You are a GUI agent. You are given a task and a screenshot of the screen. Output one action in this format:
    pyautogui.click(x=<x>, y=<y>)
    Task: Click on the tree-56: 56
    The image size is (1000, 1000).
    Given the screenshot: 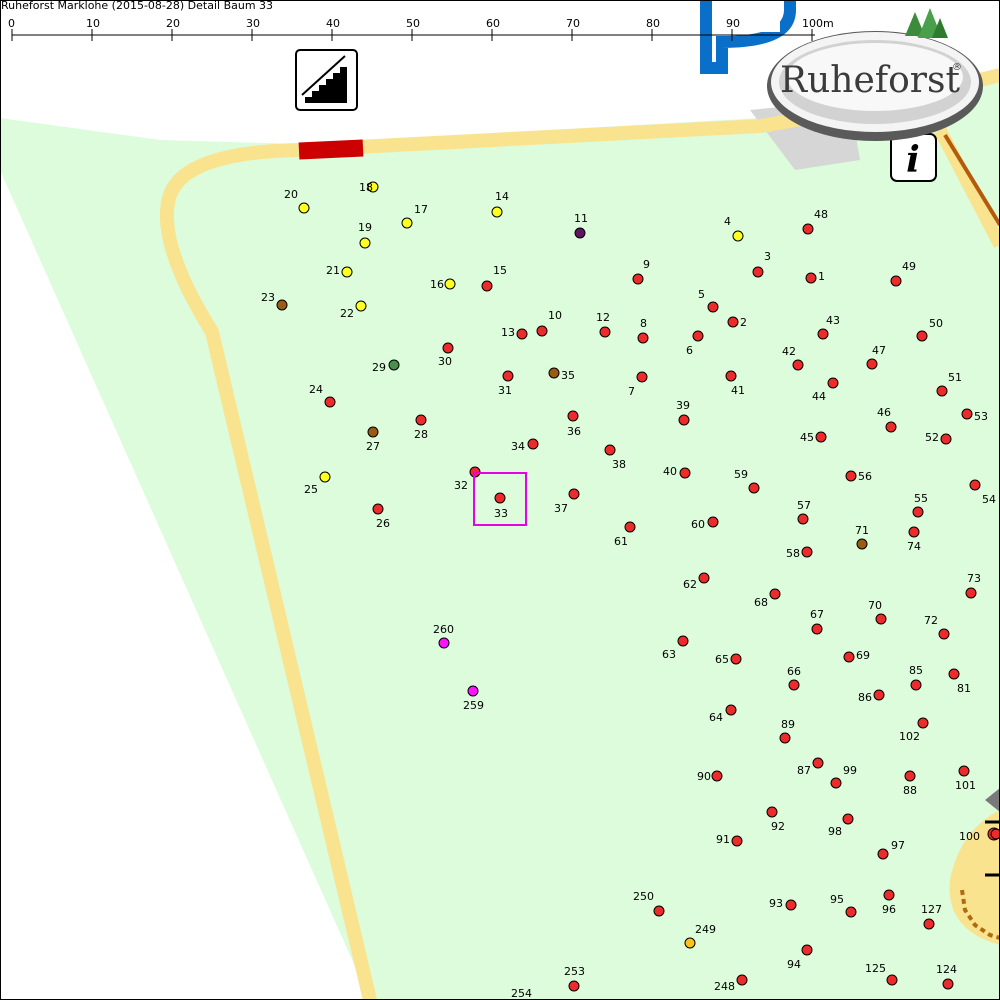 What is the action you would take?
    pyautogui.click(x=858, y=476)
    